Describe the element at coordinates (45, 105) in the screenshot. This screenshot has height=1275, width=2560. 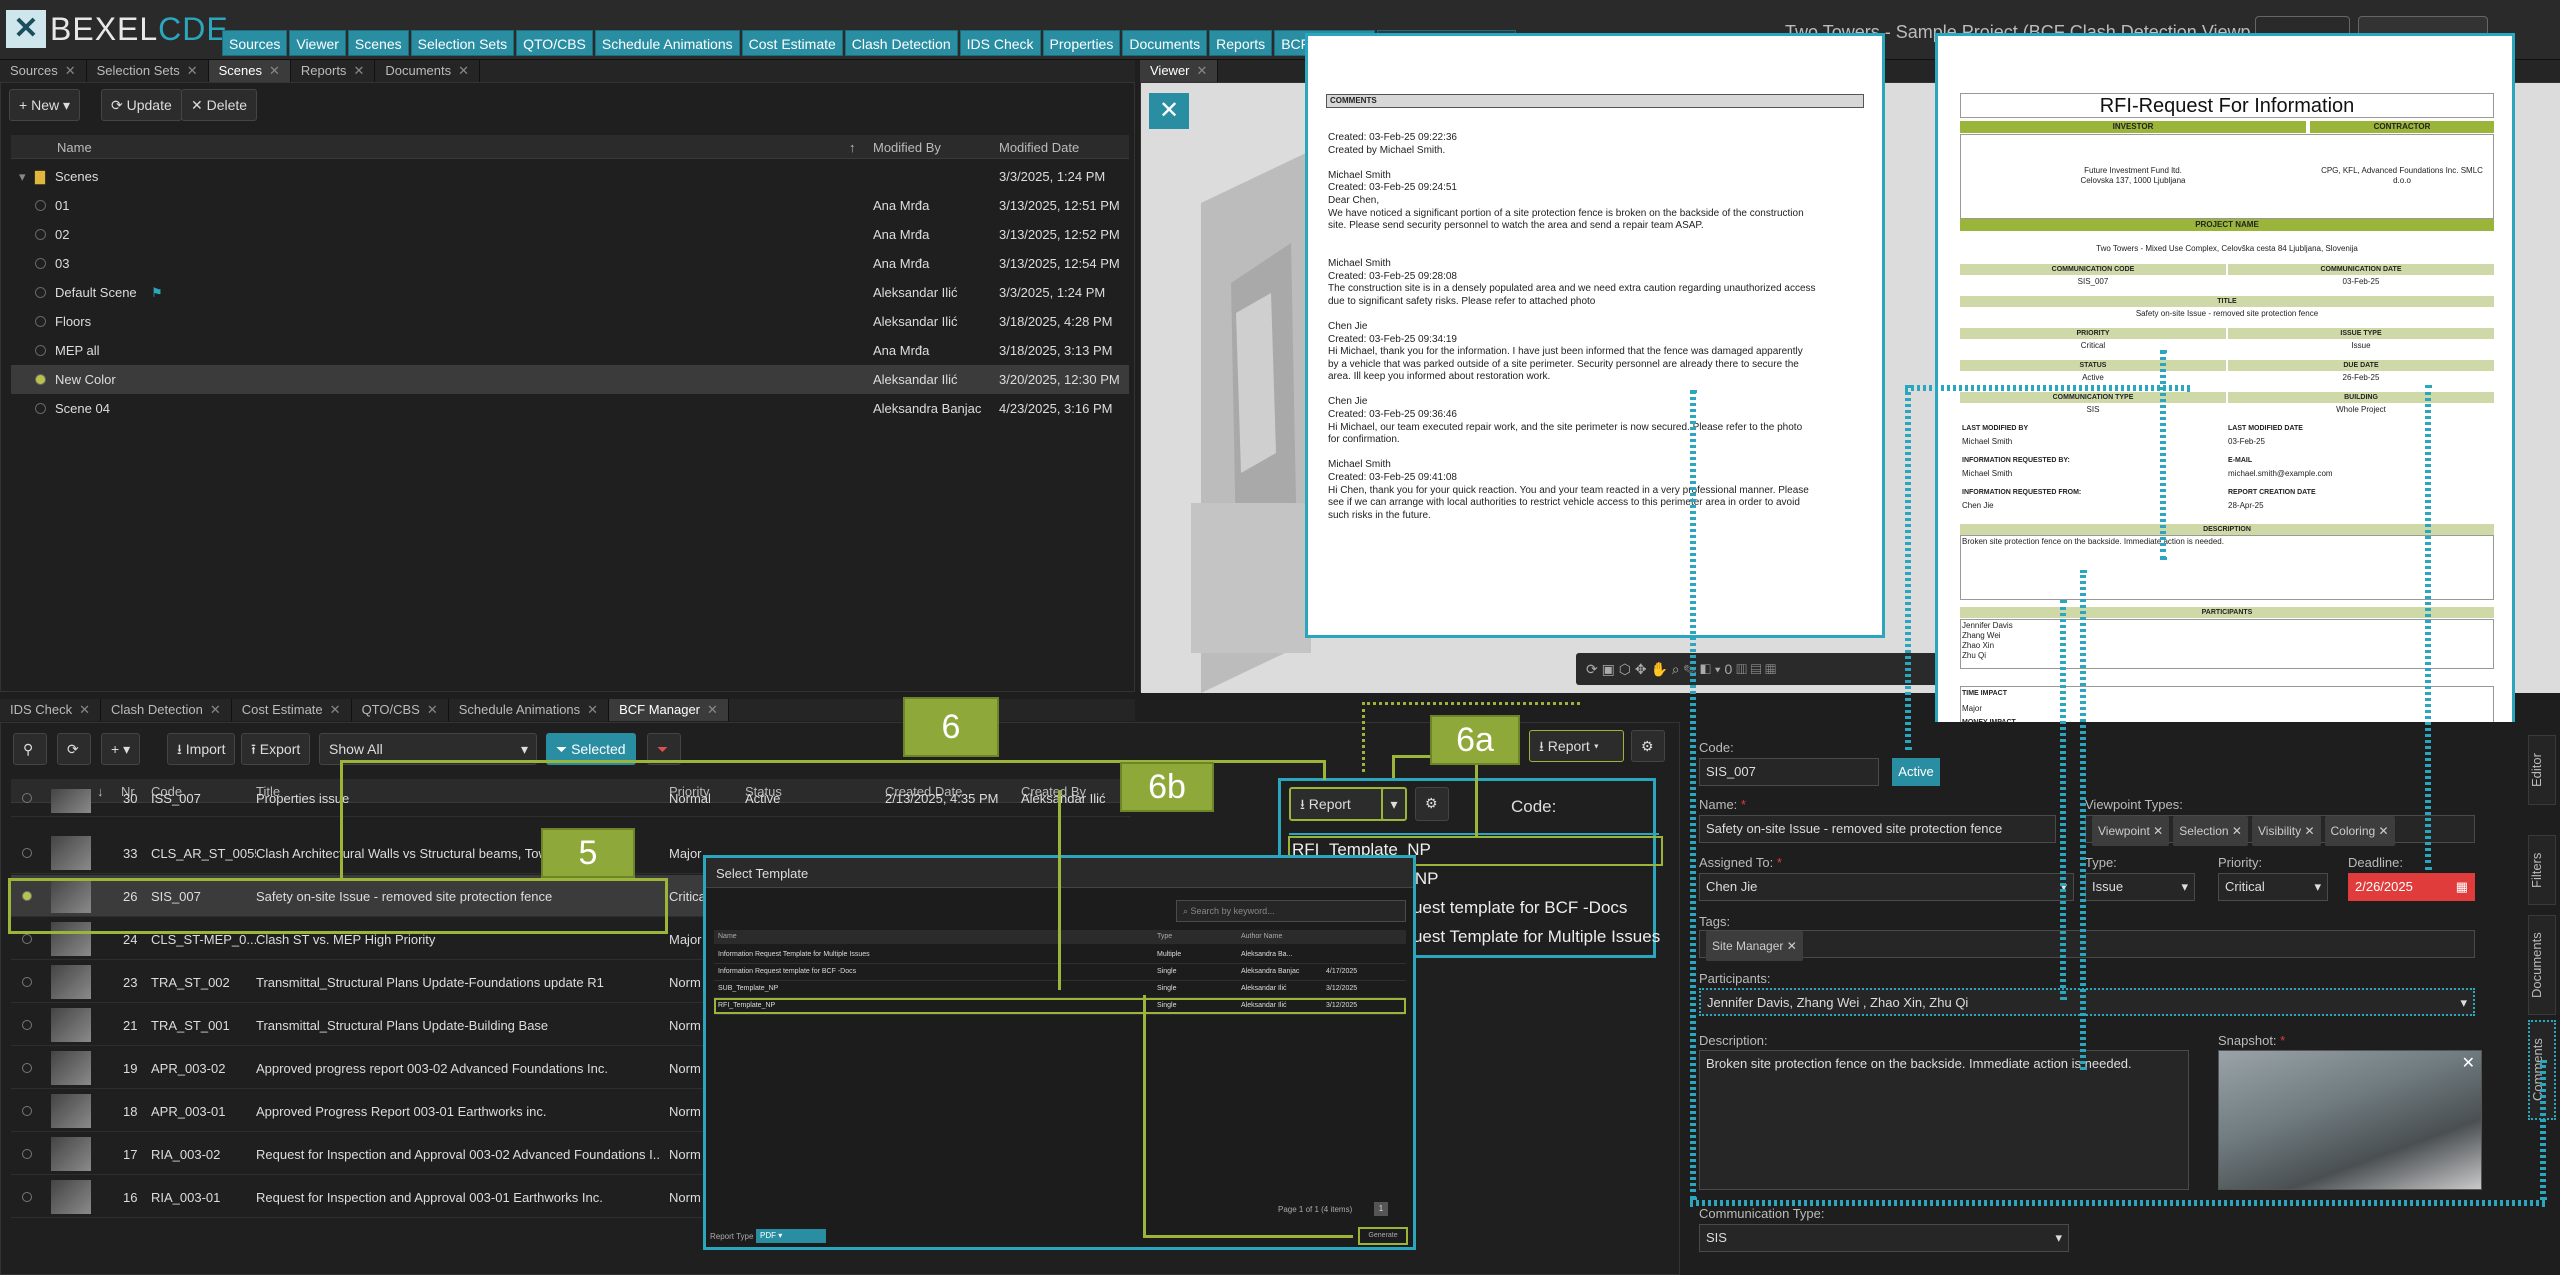
I see `new-button: + New ▾` at that location.